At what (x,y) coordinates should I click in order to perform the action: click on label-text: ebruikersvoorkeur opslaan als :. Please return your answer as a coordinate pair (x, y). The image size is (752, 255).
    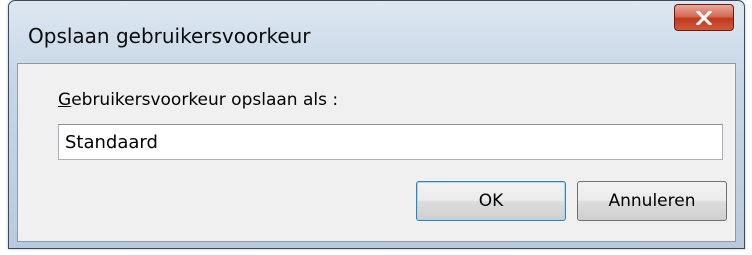
    Looking at the image, I should click on (205, 100).